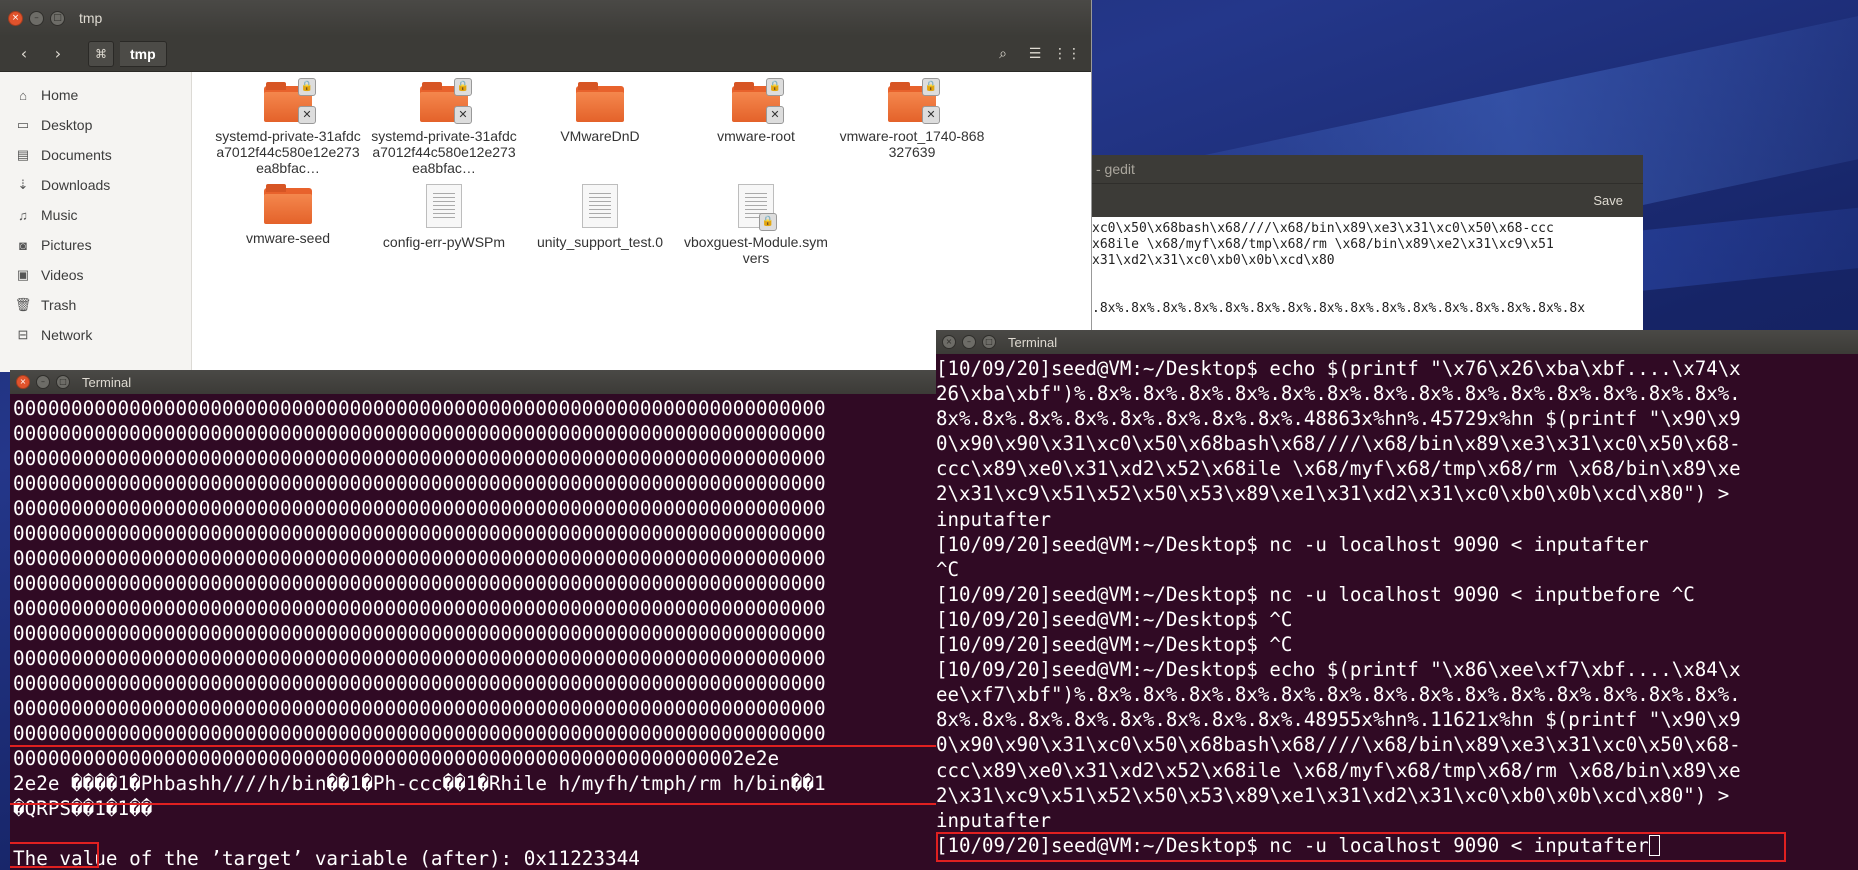  Describe the element at coordinates (23, 274) in the screenshot. I see `videos-icon: ▣` at that location.